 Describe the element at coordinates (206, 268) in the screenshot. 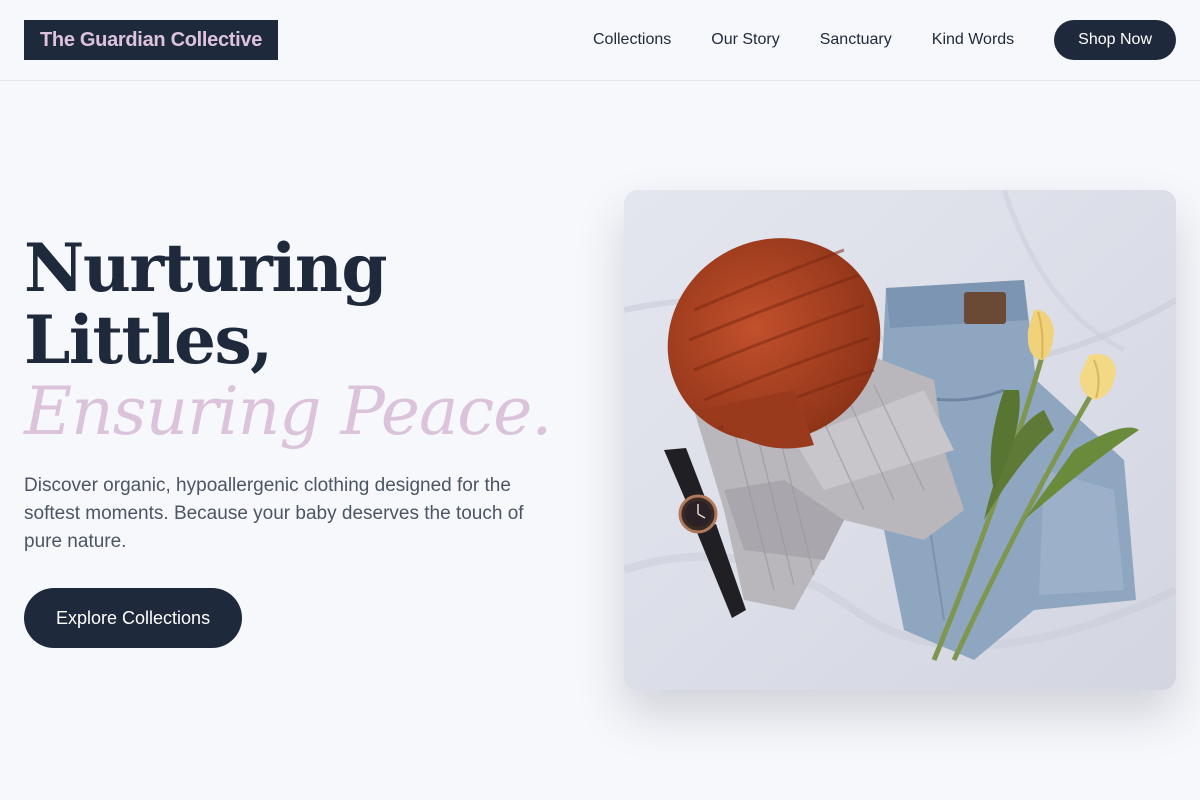

I see `headline-line-1: Nurturing` at that location.